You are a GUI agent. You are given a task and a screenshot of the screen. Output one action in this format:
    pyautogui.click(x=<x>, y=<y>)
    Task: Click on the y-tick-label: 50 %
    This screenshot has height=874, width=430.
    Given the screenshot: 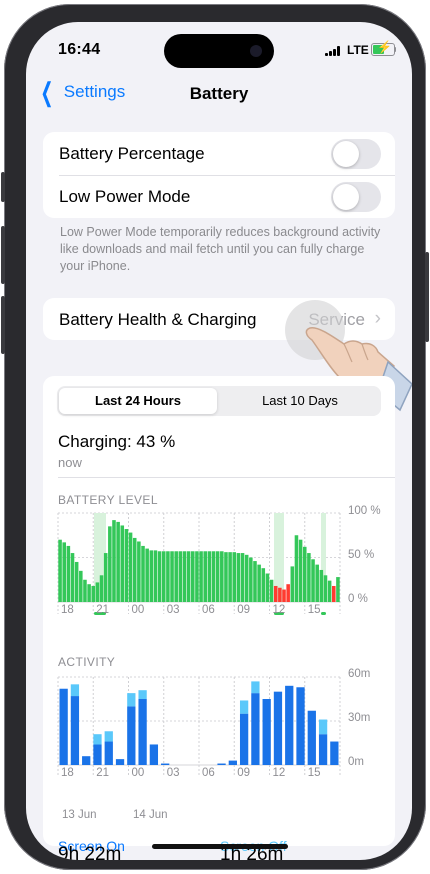 What is the action you would take?
    pyautogui.click(x=361, y=555)
    